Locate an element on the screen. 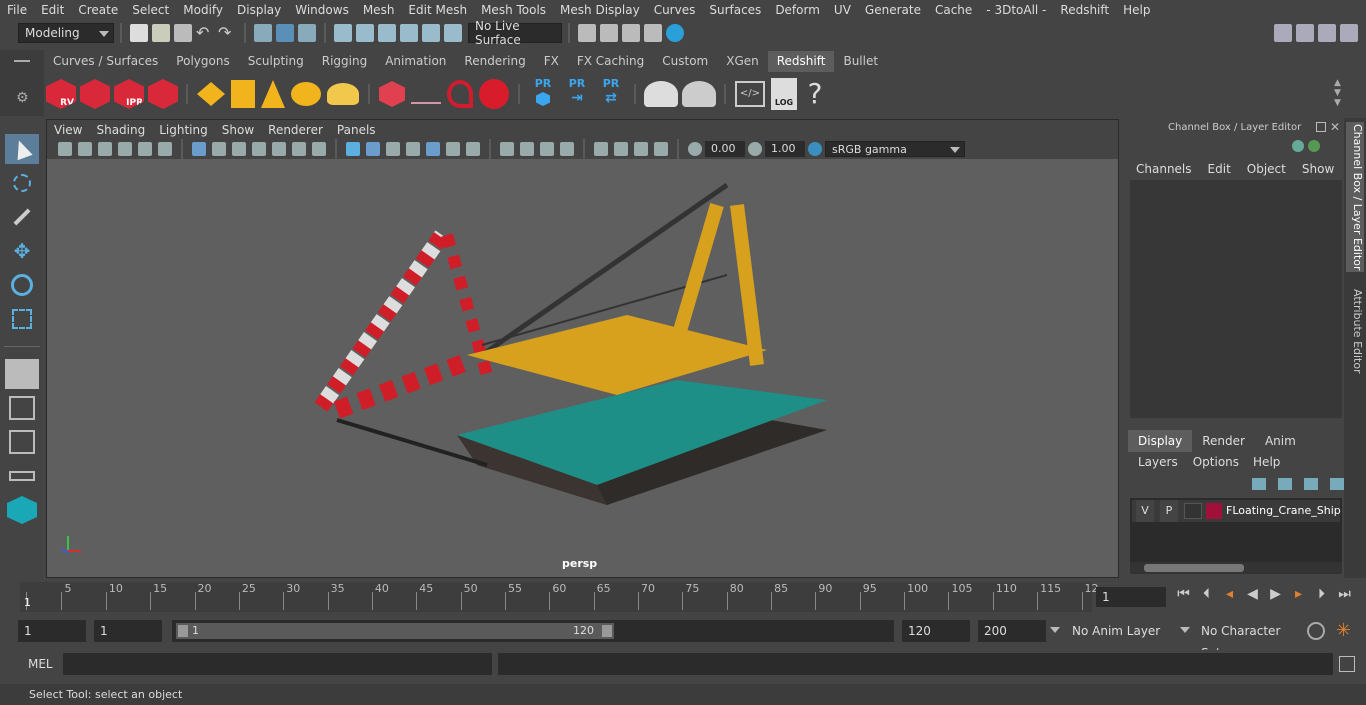  redshift-portal-light-icon is located at coordinates (243, 94).